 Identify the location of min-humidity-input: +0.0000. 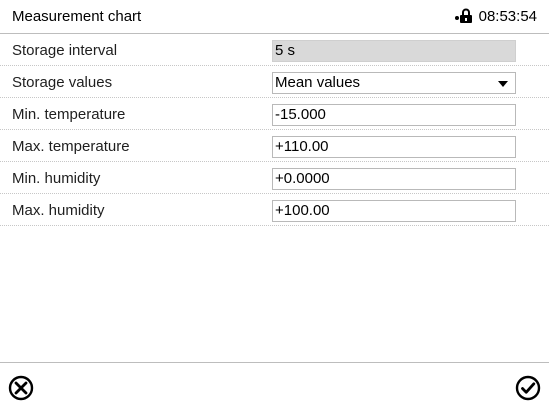
(394, 179).